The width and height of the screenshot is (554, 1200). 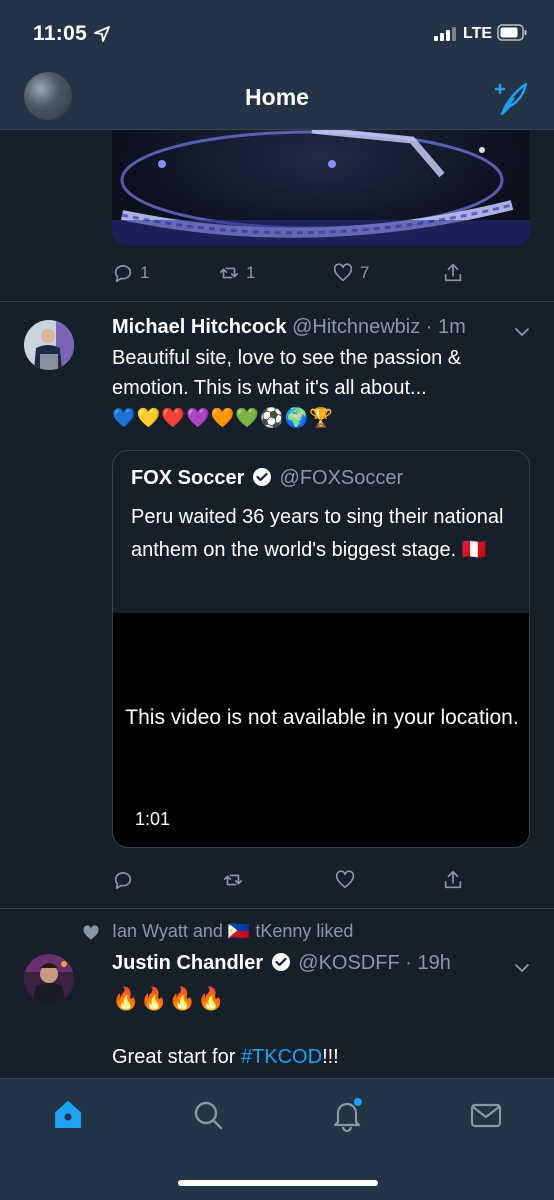 What do you see at coordinates (445, 34) in the screenshot?
I see `signal-strength-icon` at bounding box center [445, 34].